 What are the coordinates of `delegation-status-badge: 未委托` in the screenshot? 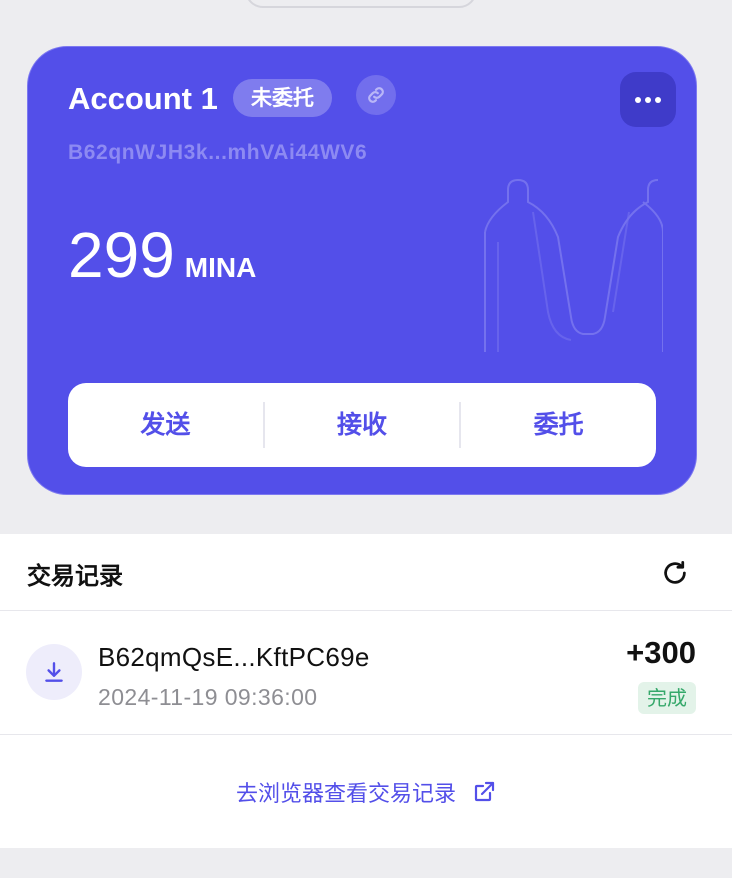 It's located at (282, 98).